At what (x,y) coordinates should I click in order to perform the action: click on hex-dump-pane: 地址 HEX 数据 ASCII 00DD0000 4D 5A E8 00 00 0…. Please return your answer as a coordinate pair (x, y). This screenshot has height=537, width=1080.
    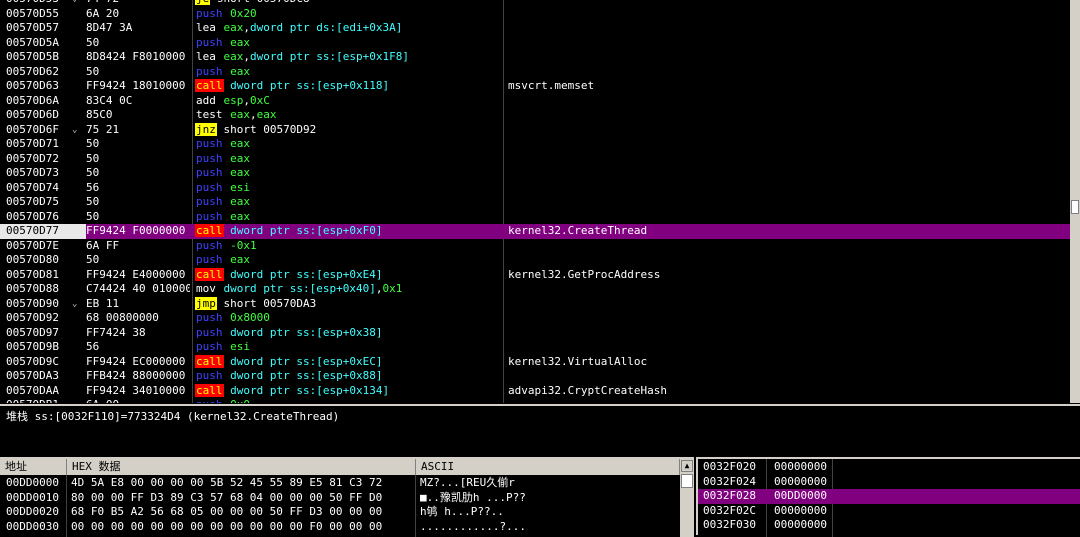
    Looking at the image, I should click on (347, 497).